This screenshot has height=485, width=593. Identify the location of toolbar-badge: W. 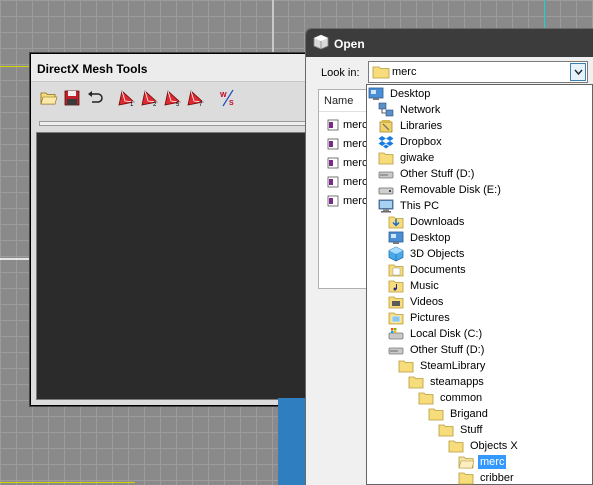
(223, 95).